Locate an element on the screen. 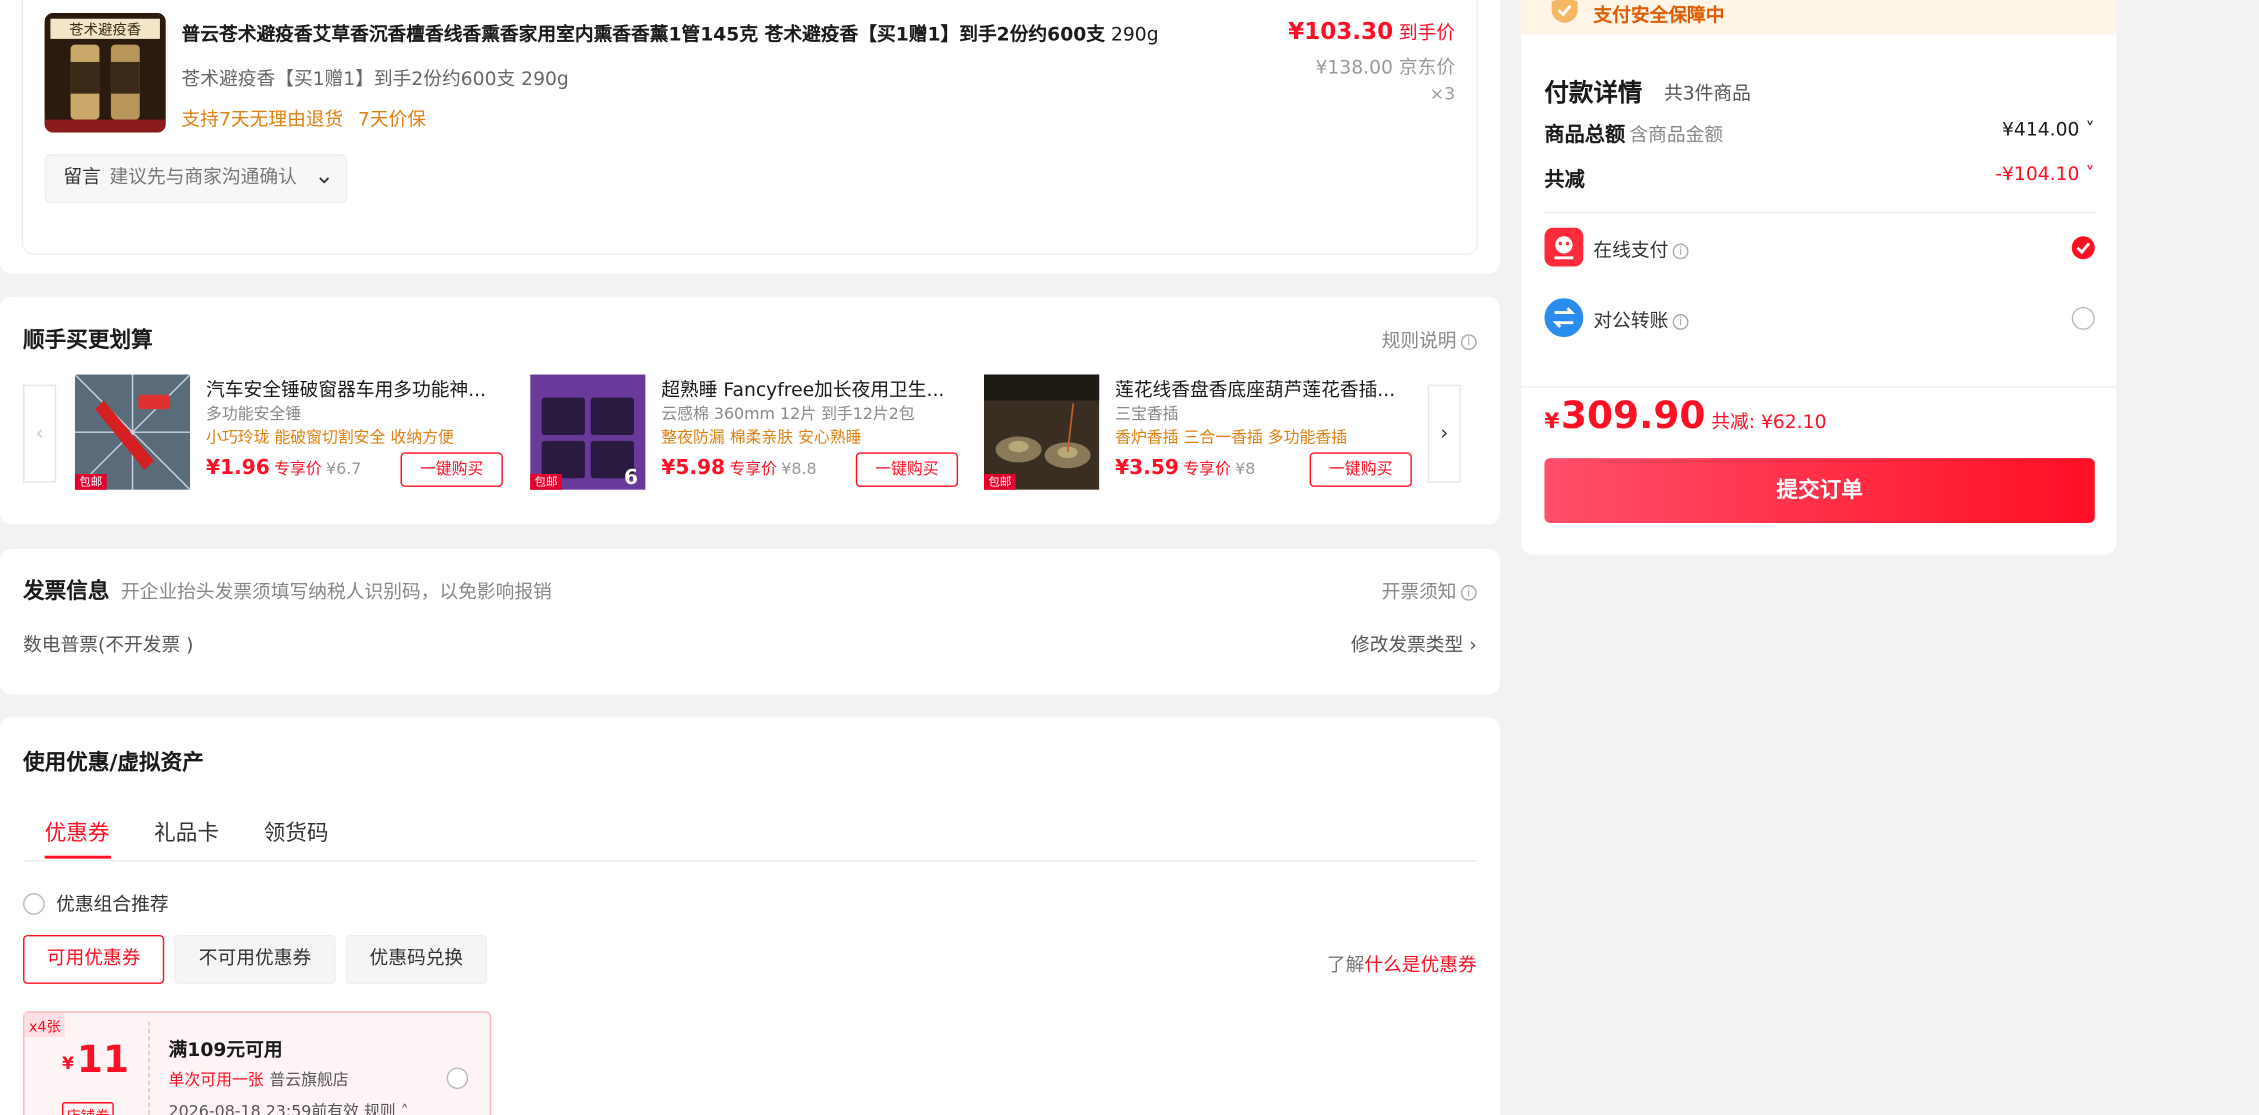 The width and height of the screenshot is (2259, 1115). invoice-change-link: 修改发票类型 › is located at coordinates (1414, 643).